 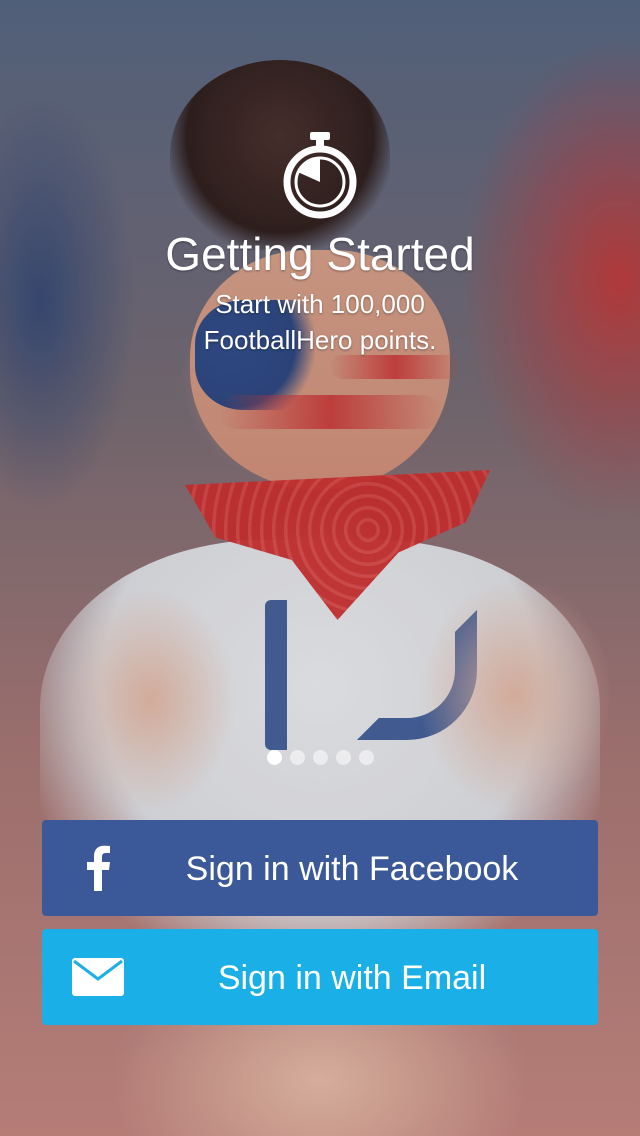 I want to click on facebook-f-icon, so click(x=98, y=868).